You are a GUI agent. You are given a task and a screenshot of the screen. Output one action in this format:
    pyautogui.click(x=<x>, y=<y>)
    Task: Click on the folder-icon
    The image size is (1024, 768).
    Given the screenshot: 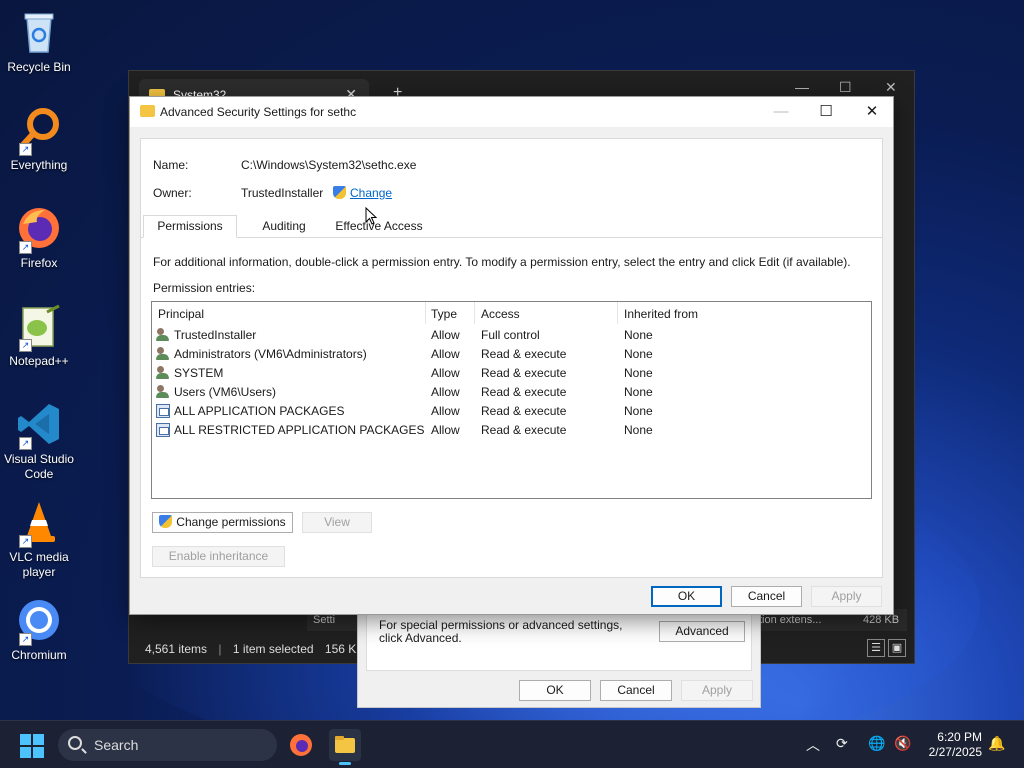 What is the action you would take?
    pyautogui.click(x=345, y=744)
    